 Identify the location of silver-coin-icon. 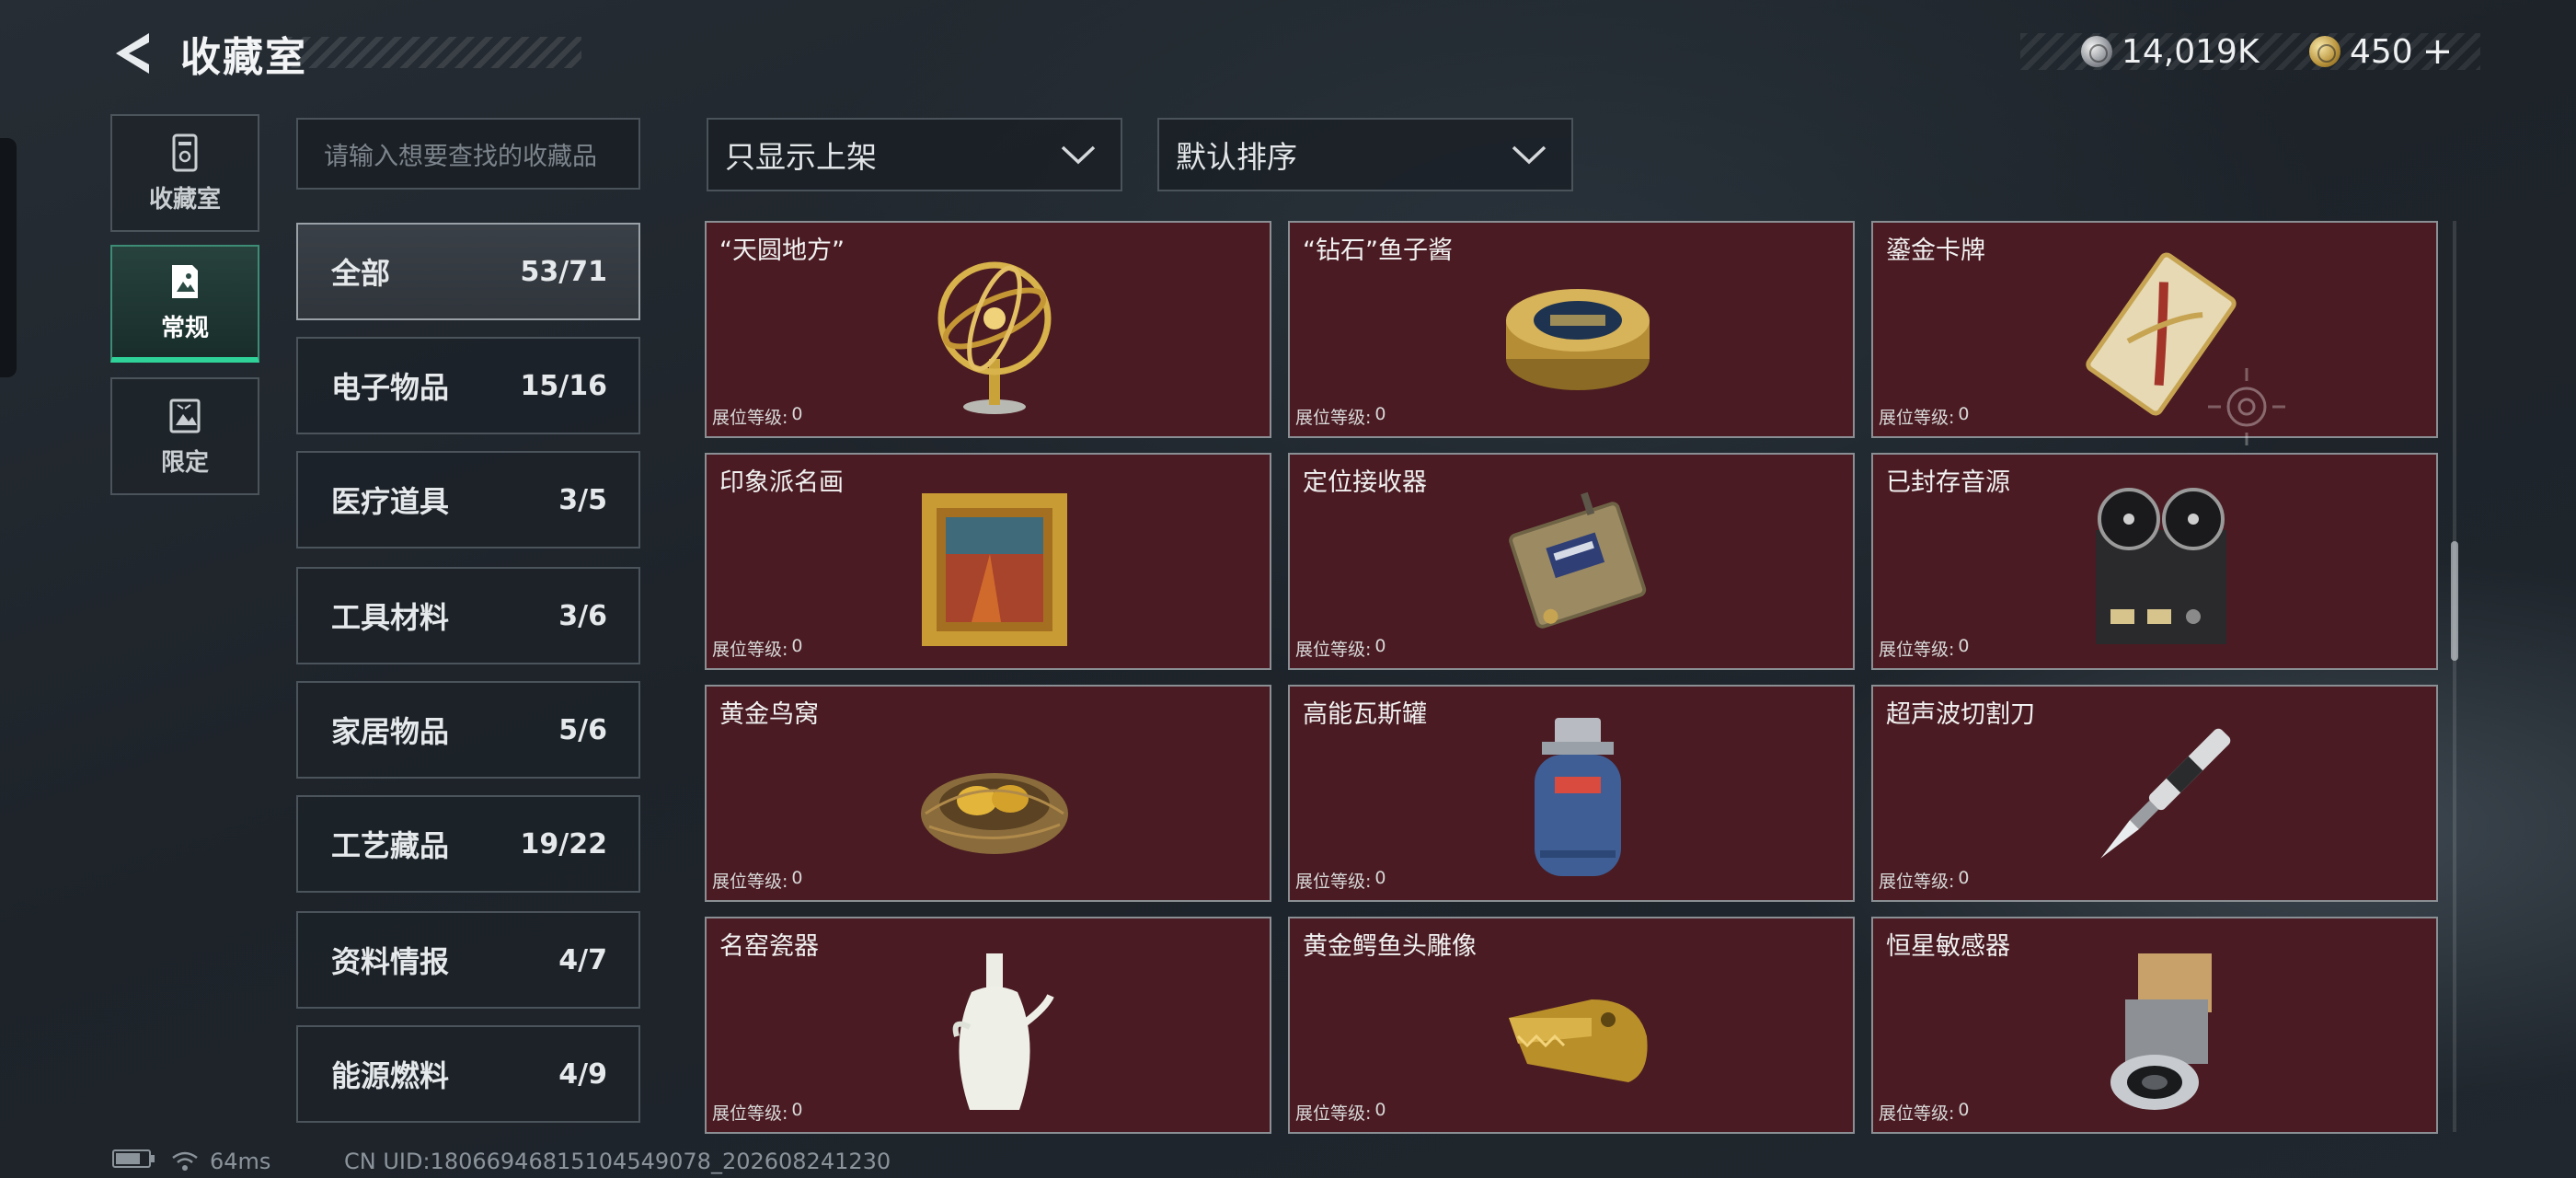
(2096, 51).